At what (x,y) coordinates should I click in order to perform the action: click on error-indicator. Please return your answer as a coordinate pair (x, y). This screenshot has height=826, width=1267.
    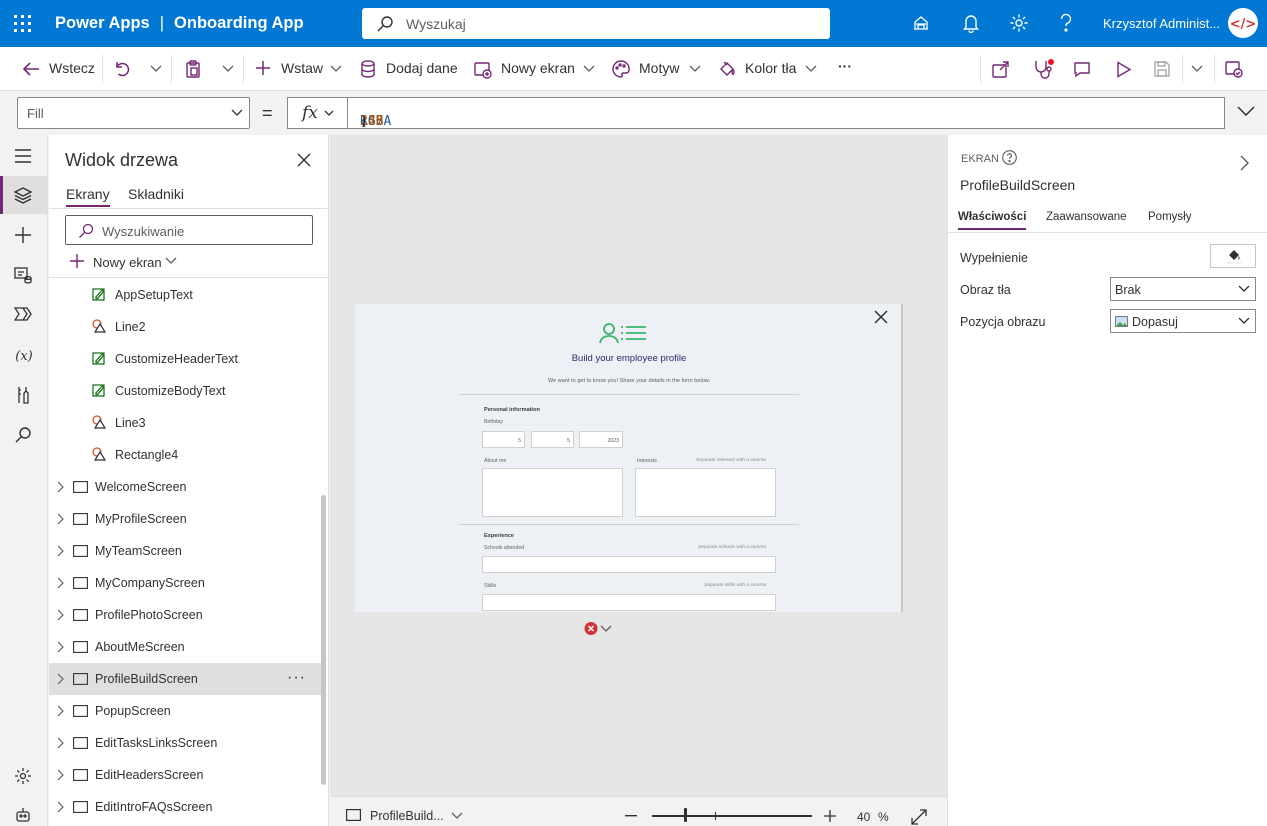
    Looking at the image, I should click on (600, 628).